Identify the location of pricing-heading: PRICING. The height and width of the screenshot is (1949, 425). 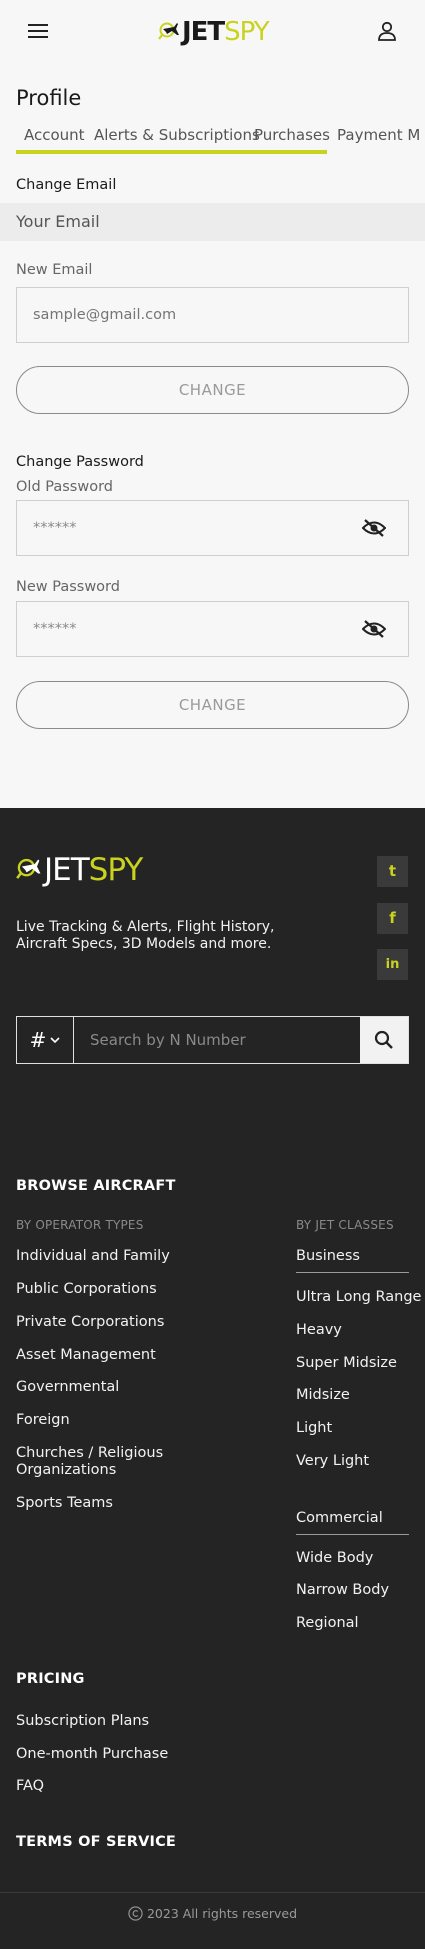
(50, 1679).